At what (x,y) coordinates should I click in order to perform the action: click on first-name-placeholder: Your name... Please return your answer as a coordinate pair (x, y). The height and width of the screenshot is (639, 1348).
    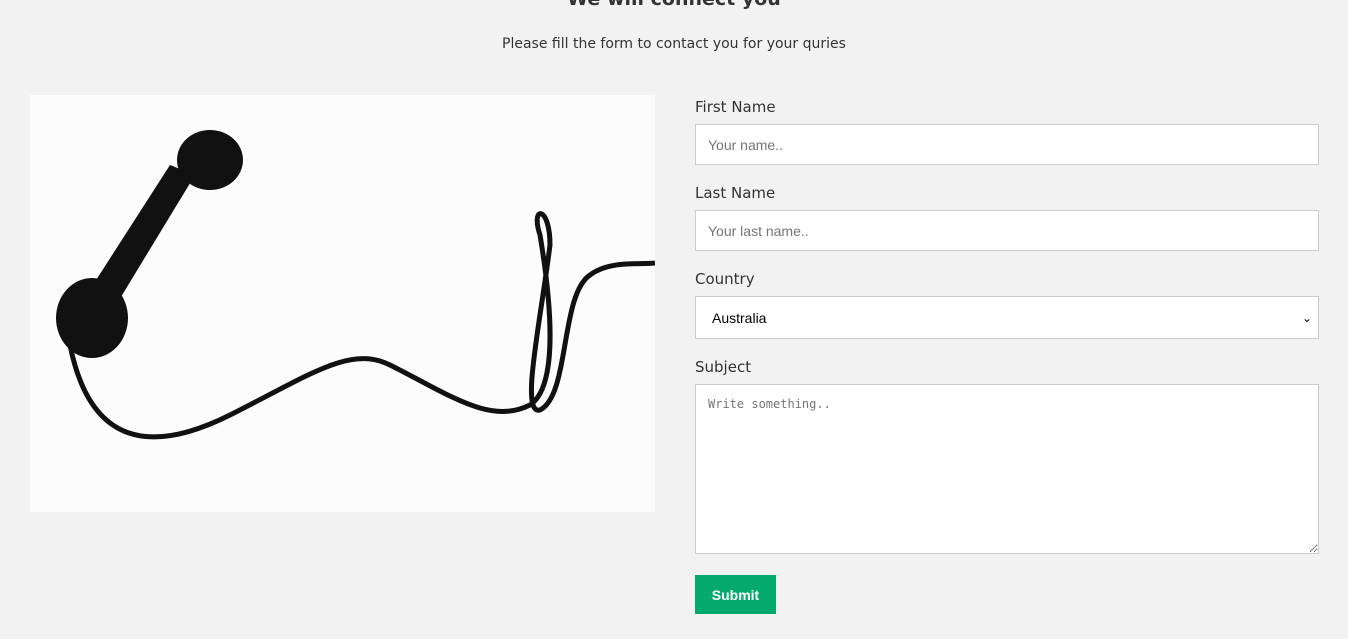
    Looking at the image, I should click on (745, 144).